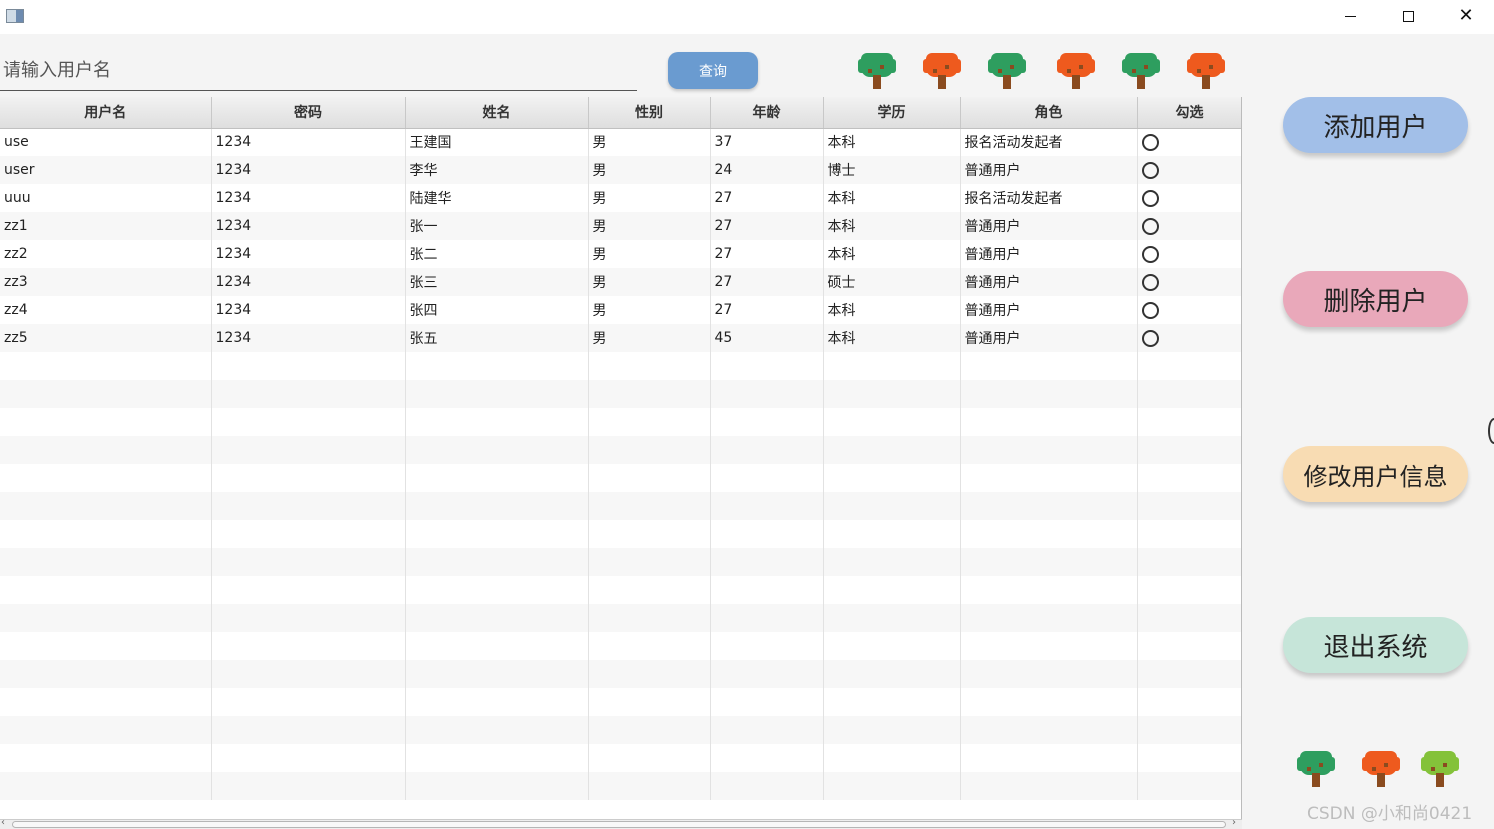  What do you see at coordinates (1350, 16) in the screenshot?
I see `minimize-icon` at bounding box center [1350, 16].